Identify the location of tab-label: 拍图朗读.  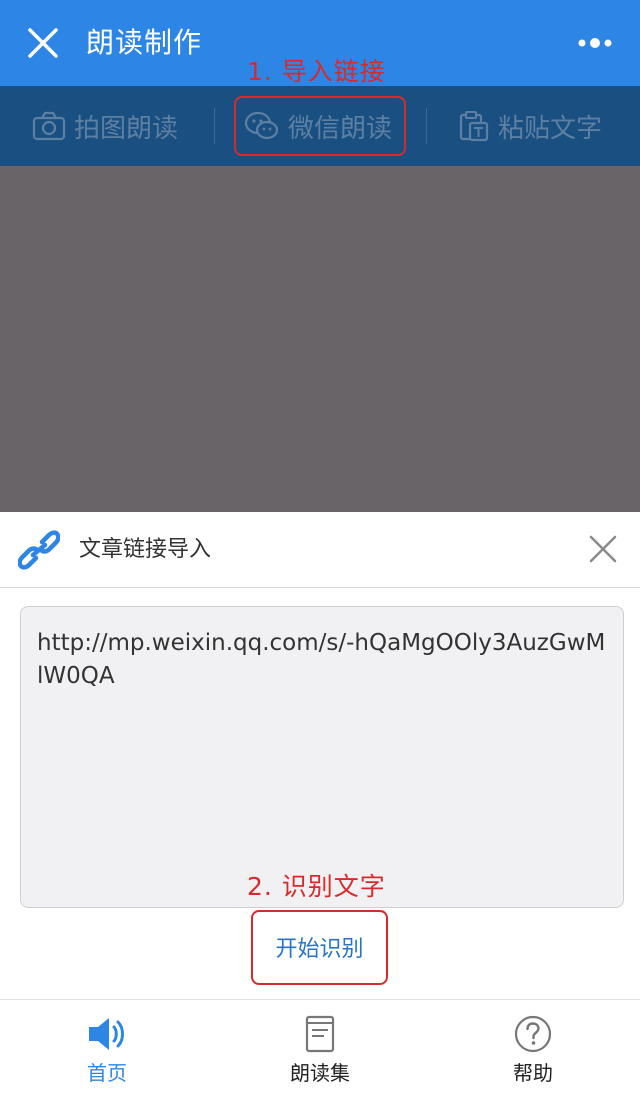
(126, 128).